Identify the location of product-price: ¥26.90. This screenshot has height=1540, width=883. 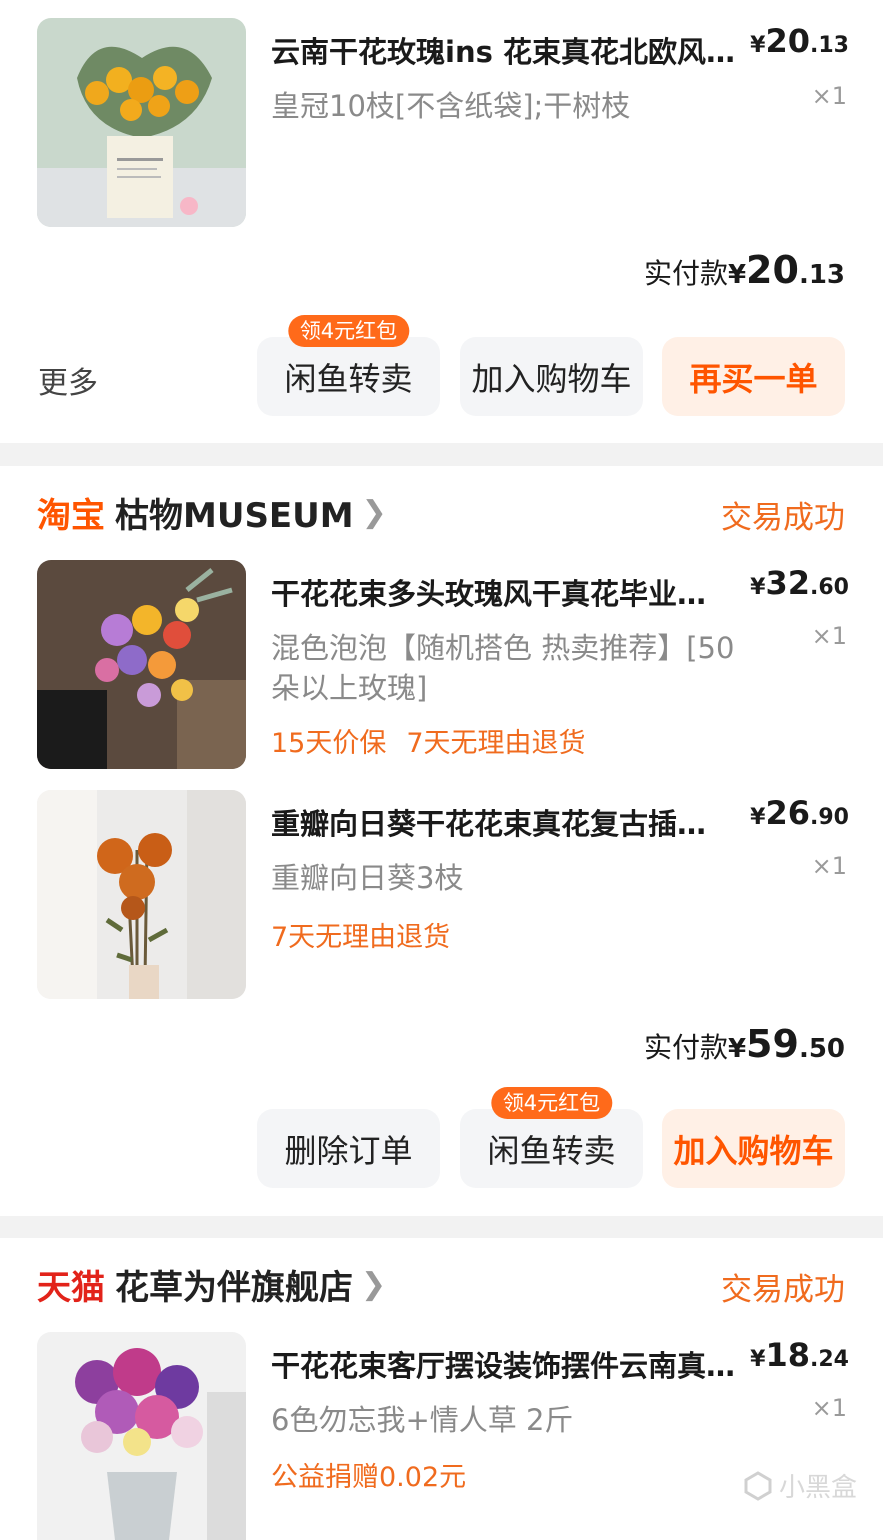
(799, 813).